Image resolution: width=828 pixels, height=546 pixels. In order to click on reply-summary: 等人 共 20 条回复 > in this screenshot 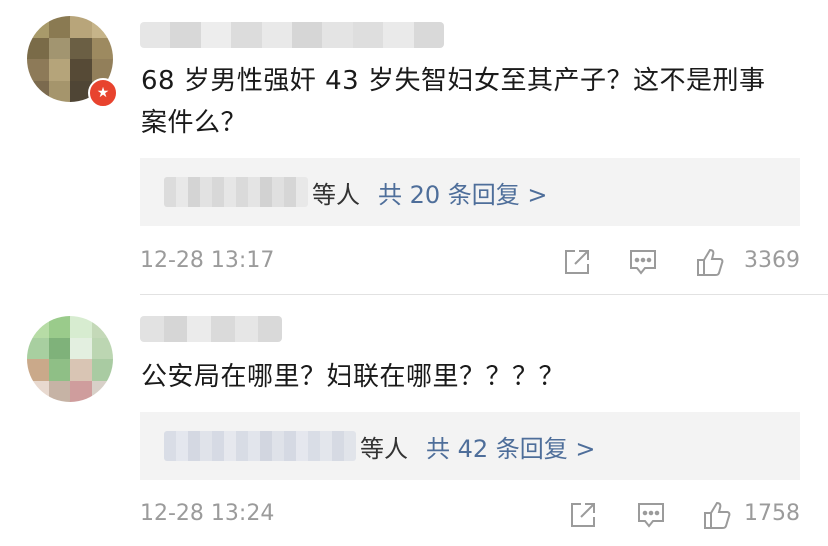, I will do `click(470, 192)`.